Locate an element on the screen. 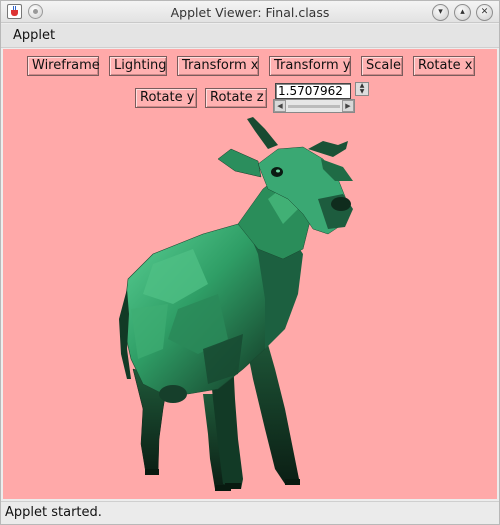  menu-applet: Applet is located at coordinates (34, 35).